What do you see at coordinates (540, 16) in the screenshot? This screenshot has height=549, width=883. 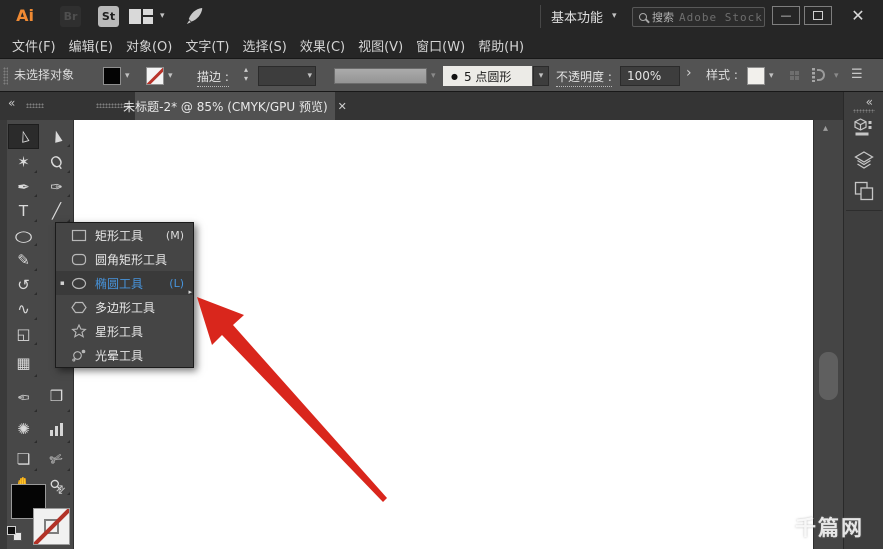 I see `titlebar-divider` at bounding box center [540, 16].